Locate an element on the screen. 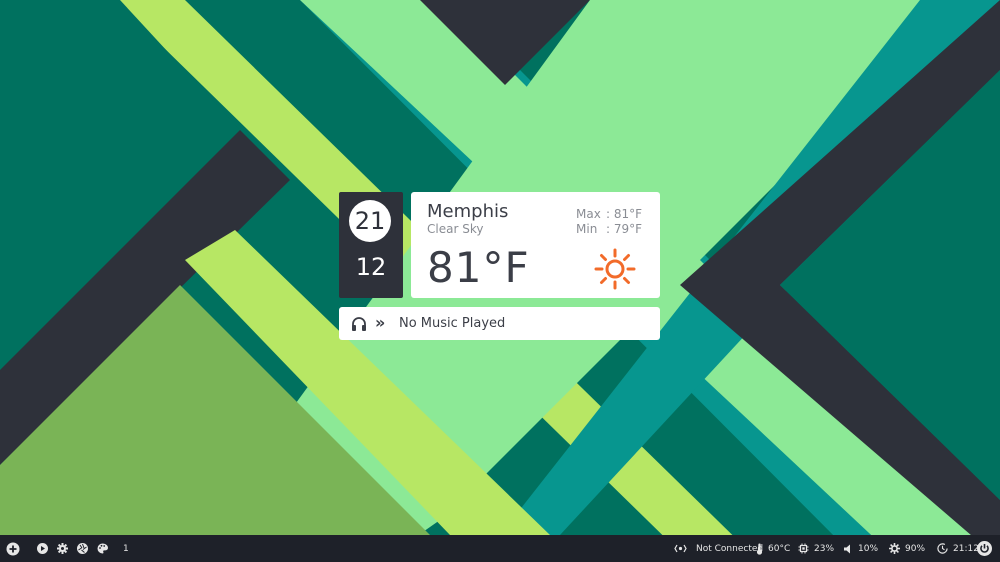  workspace-indicator: 1 is located at coordinates (126, 548).